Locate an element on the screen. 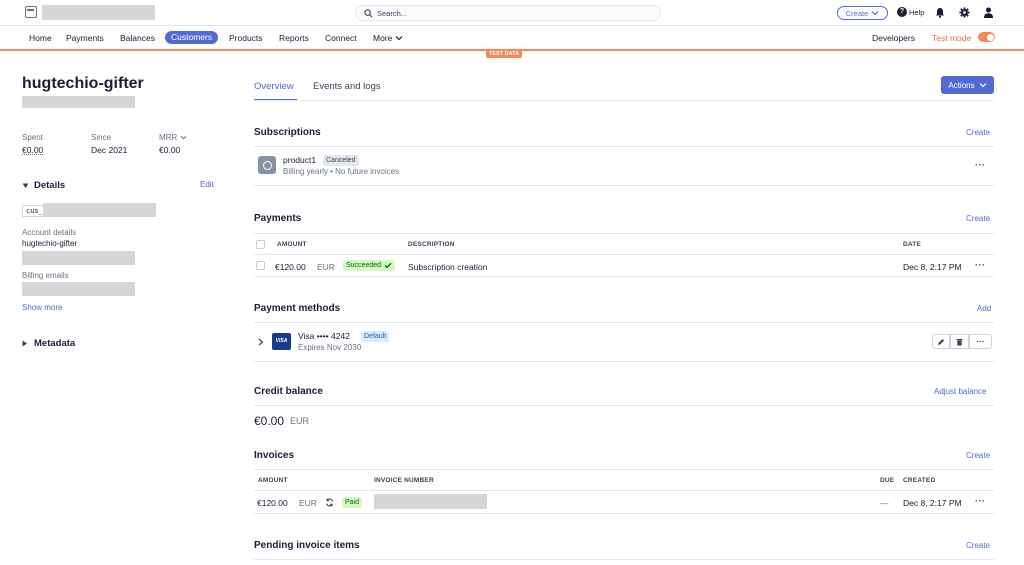  subscription-status-badge: Canceled is located at coordinates (341, 160).